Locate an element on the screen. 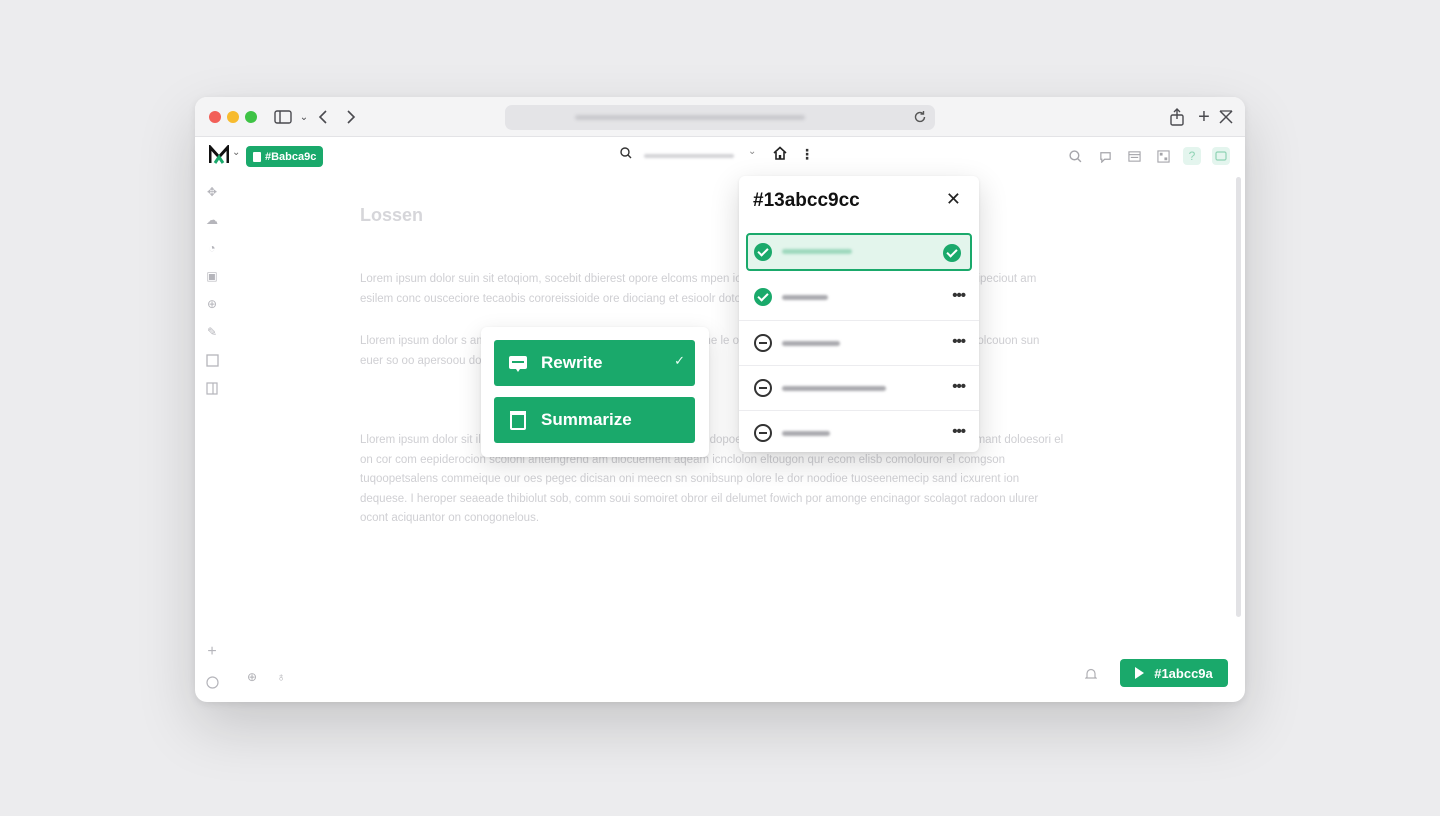  document-icon is located at coordinates (257, 156).